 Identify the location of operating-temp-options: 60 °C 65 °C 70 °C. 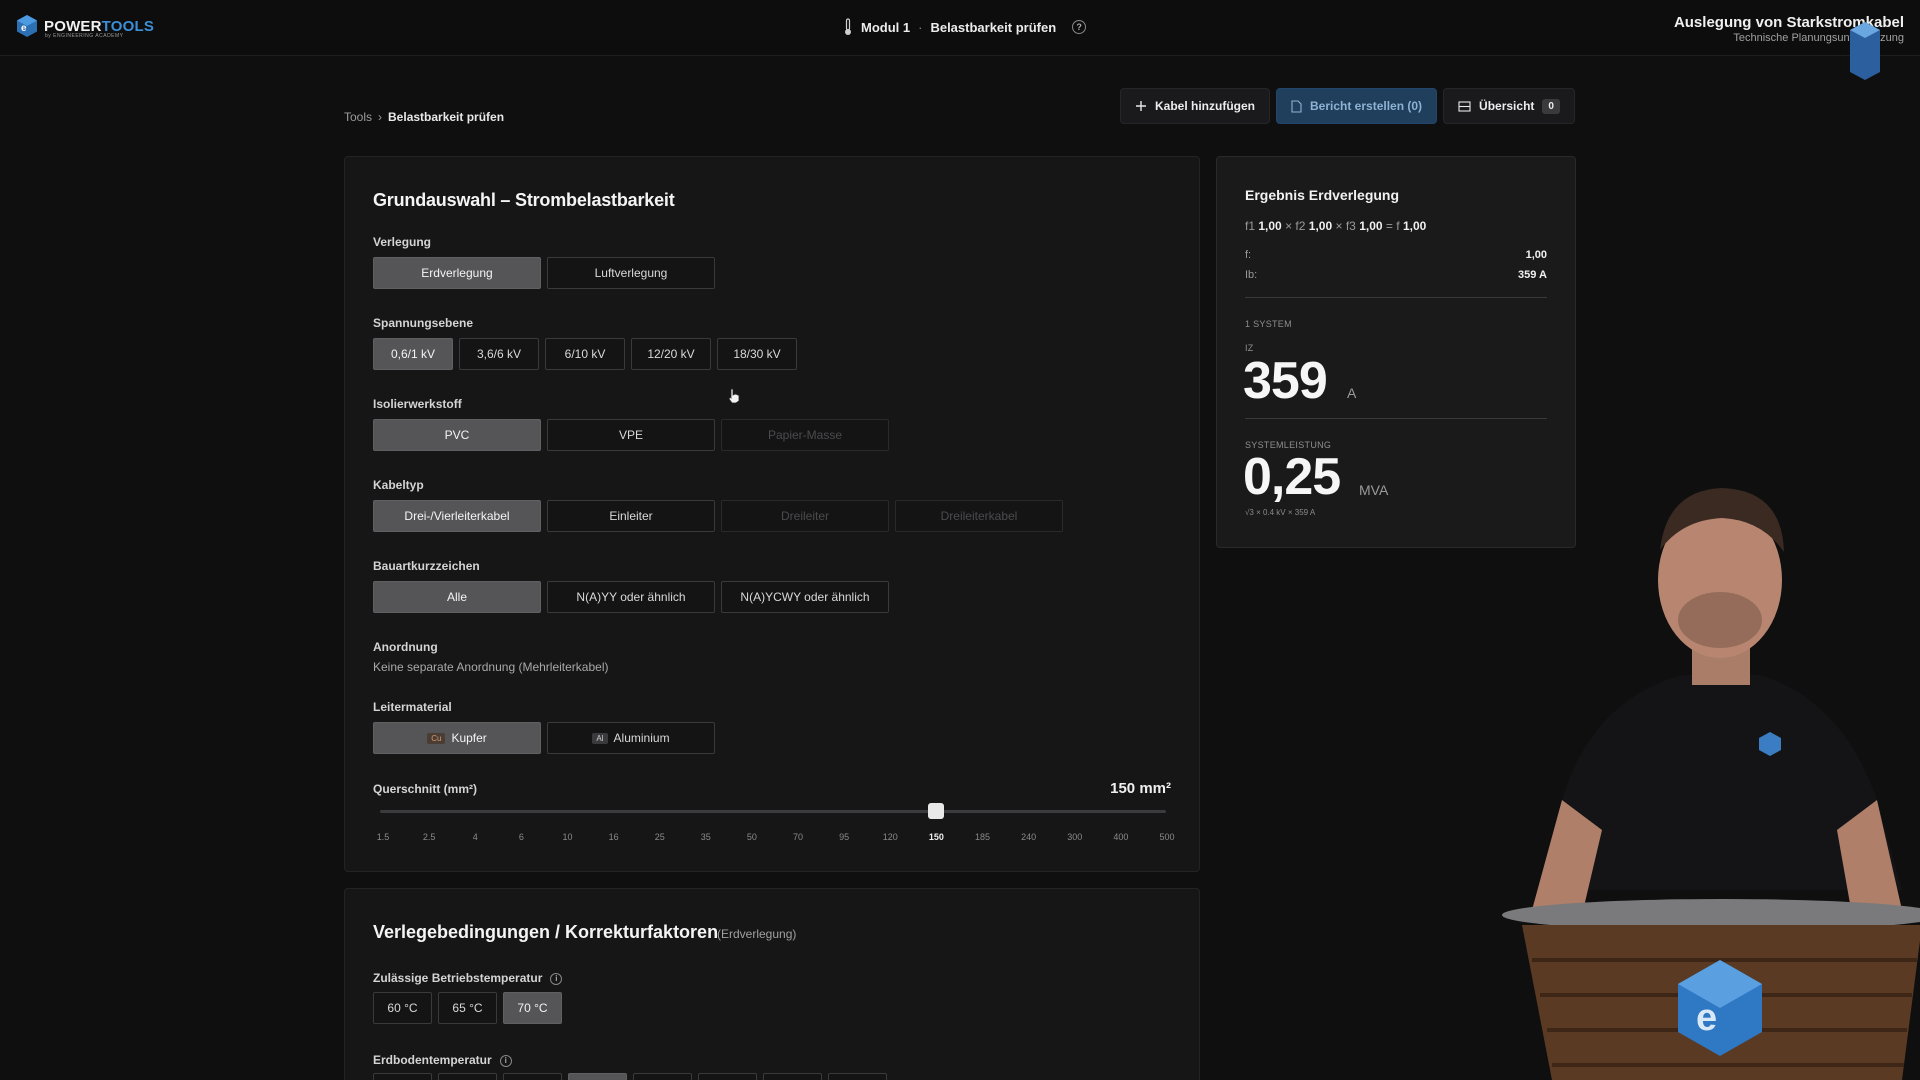
(467, 1008).